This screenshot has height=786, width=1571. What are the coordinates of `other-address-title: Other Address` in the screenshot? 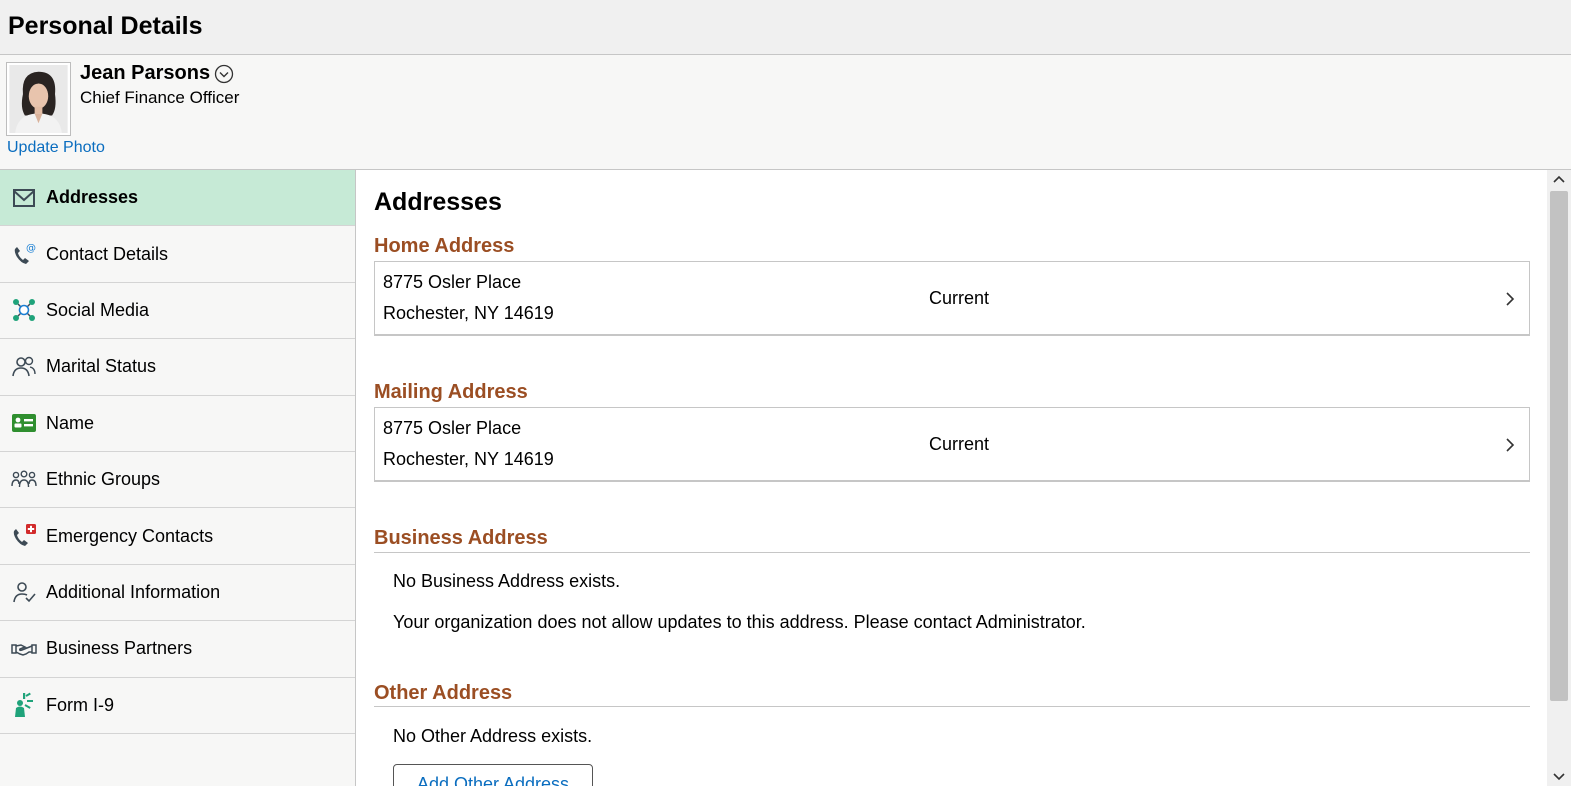 It's located at (443, 693).